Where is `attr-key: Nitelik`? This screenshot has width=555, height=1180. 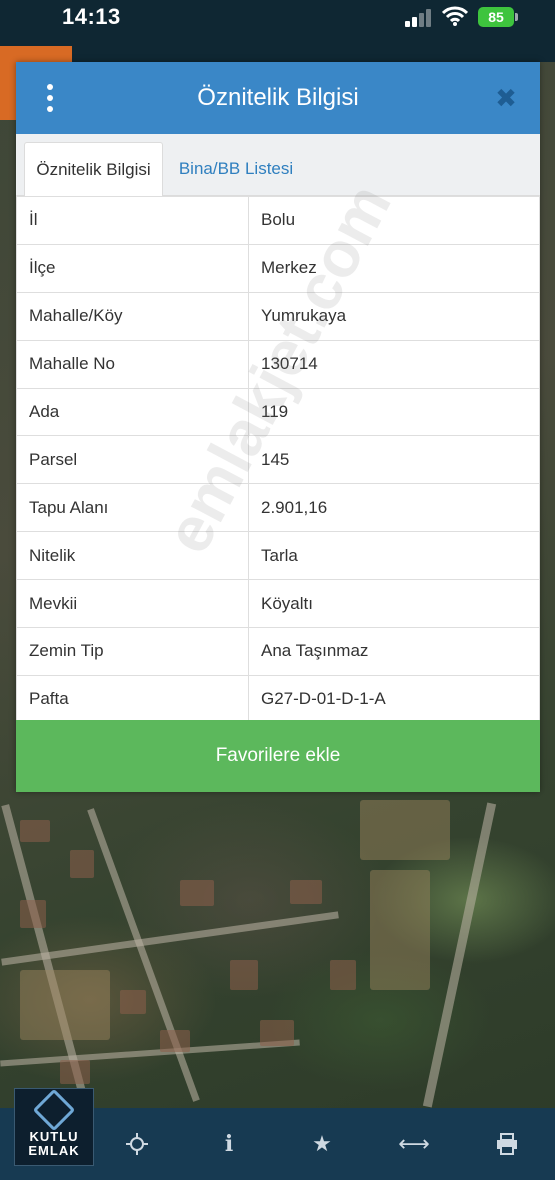 attr-key: Nitelik is located at coordinates (132, 556).